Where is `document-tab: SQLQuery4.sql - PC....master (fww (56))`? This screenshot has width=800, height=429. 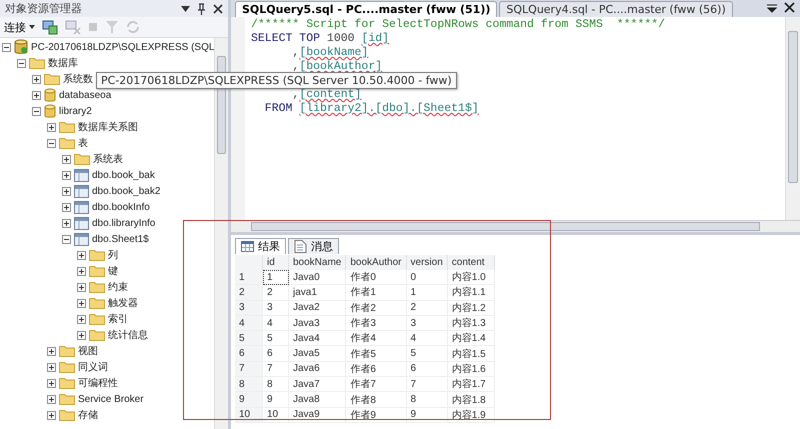 document-tab: SQLQuery4.sql - PC....master (fww (56)) is located at coordinates (616, 9).